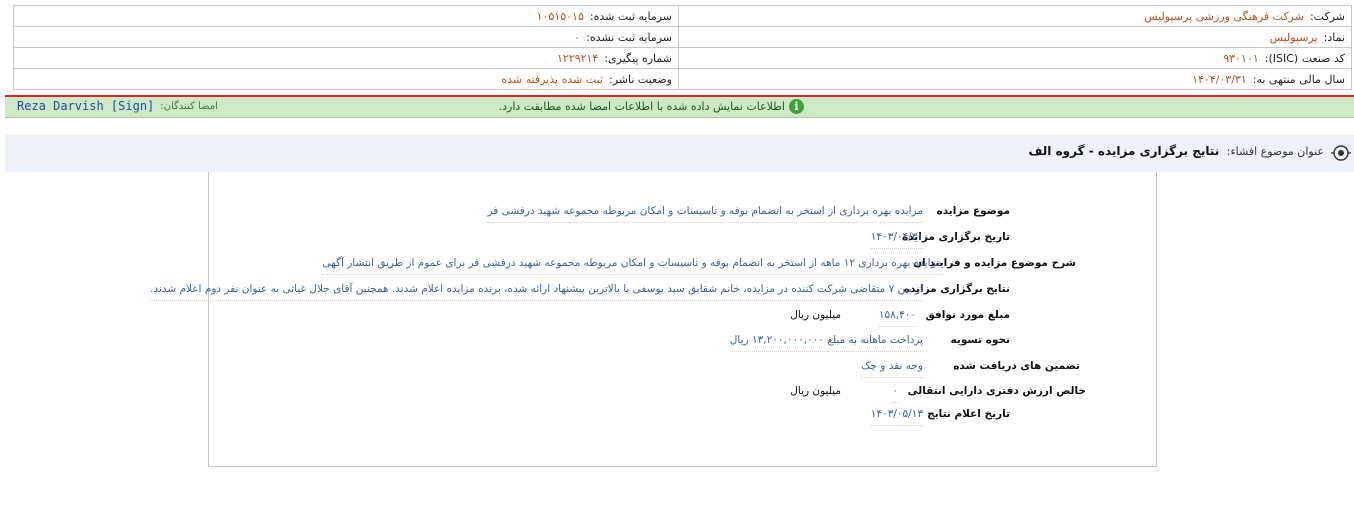 The width and height of the screenshot is (1354, 523). I want to click on info-icon: i, so click(796, 106).